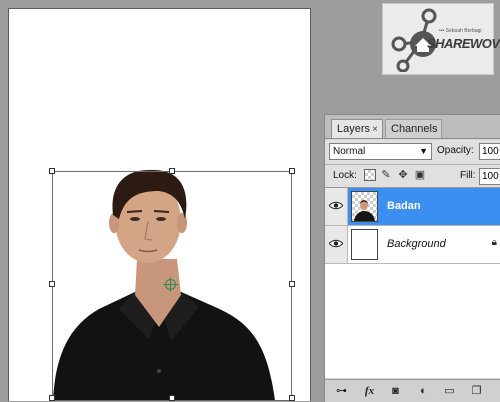 The width and height of the screenshot is (500, 402). I want to click on link-layers-icon: ⊶, so click(341, 391).